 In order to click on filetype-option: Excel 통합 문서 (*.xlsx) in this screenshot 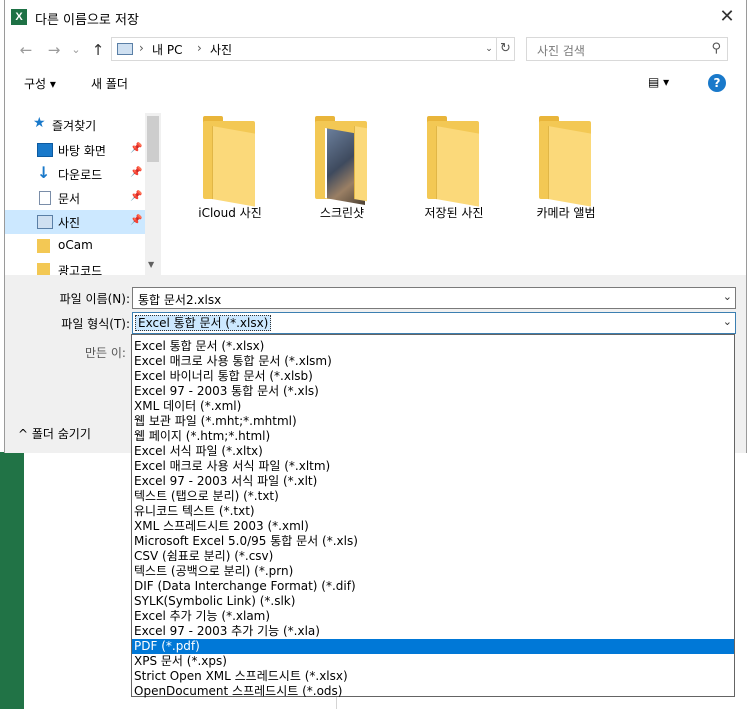, I will do `click(433, 346)`.